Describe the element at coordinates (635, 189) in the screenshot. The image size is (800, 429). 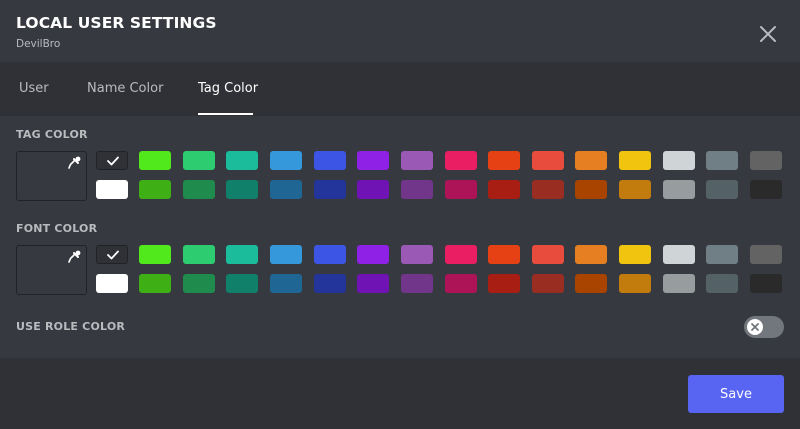
I see `tag-swatch-c27c0e` at that location.